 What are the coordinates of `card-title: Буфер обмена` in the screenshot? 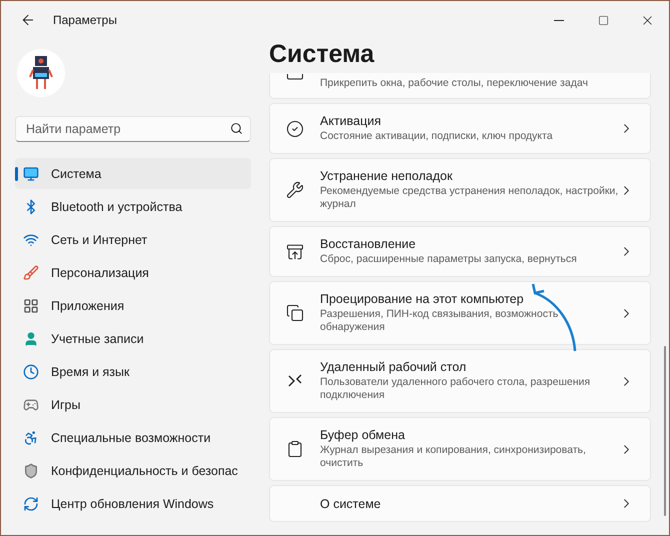 It's located at (363, 435).